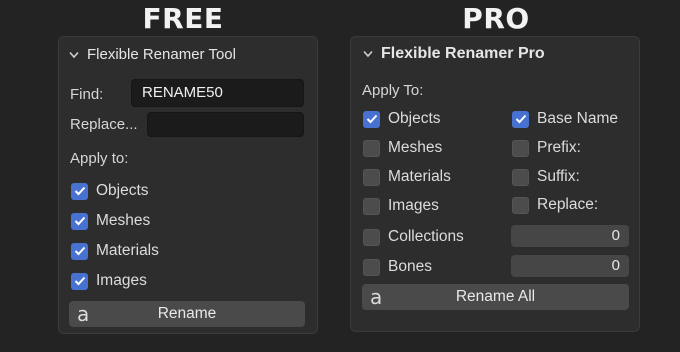  What do you see at coordinates (183, 18) in the screenshot?
I see `free-heading: FREE` at bounding box center [183, 18].